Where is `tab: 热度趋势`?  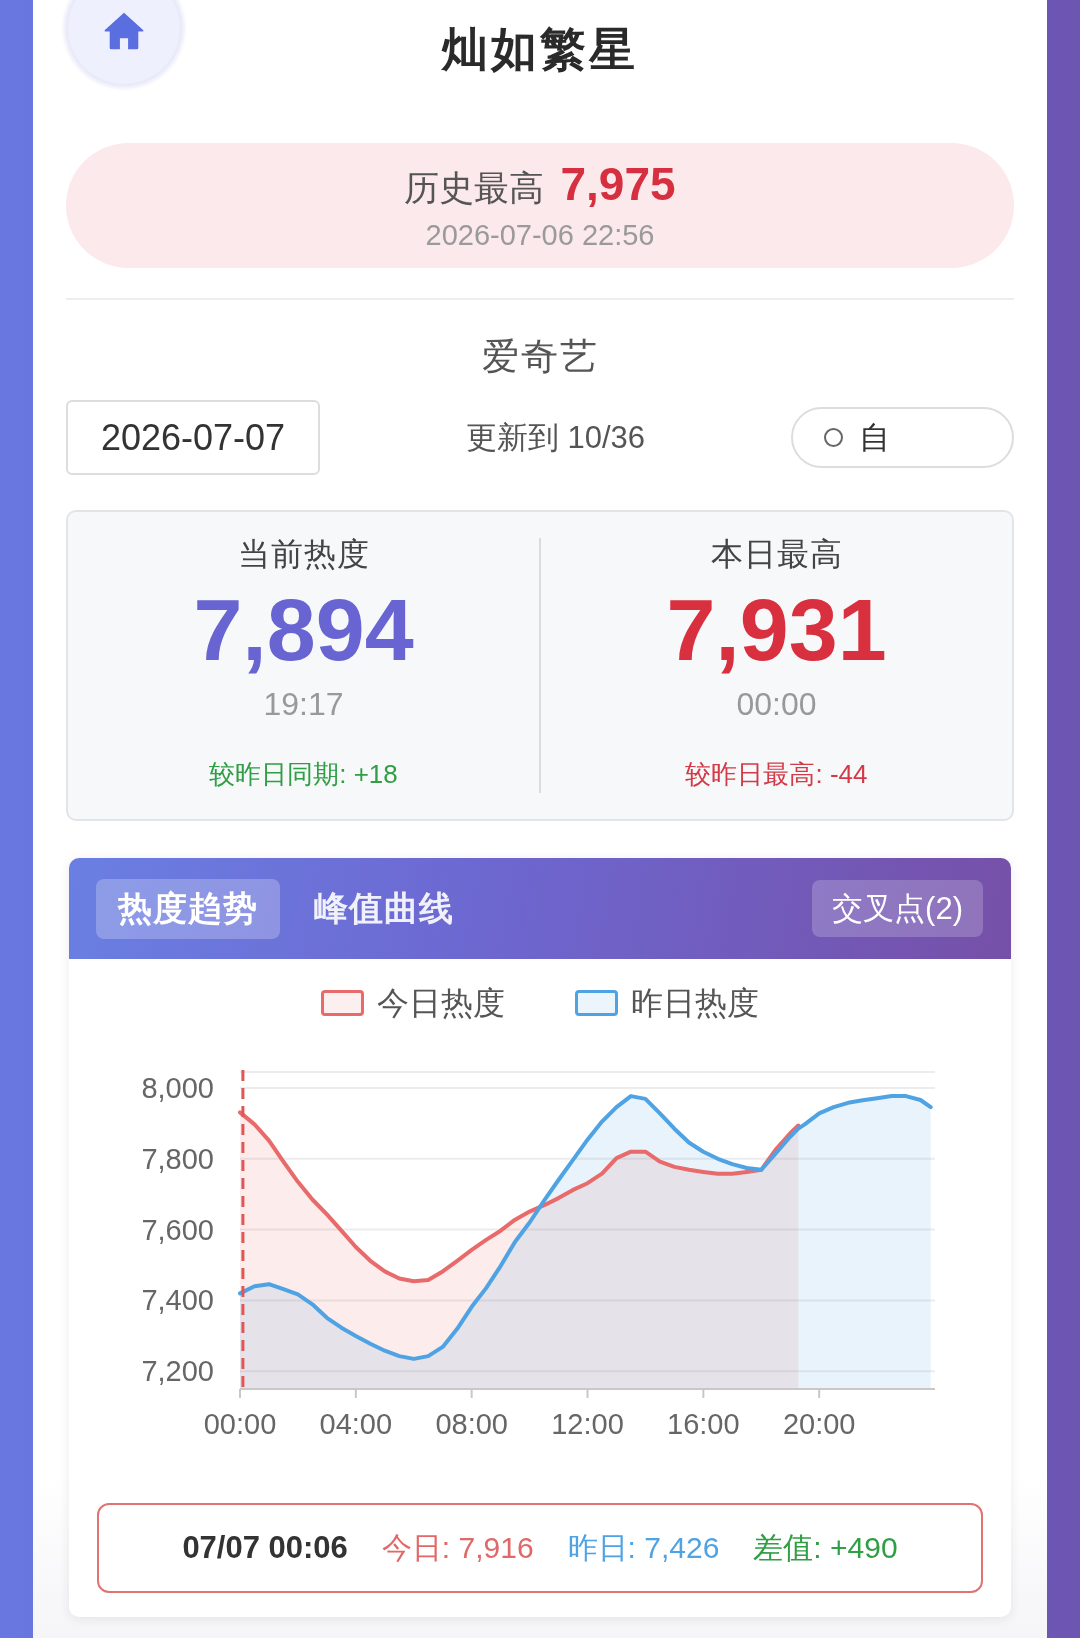 tab: 热度趋势 is located at coordinates (188, 908).